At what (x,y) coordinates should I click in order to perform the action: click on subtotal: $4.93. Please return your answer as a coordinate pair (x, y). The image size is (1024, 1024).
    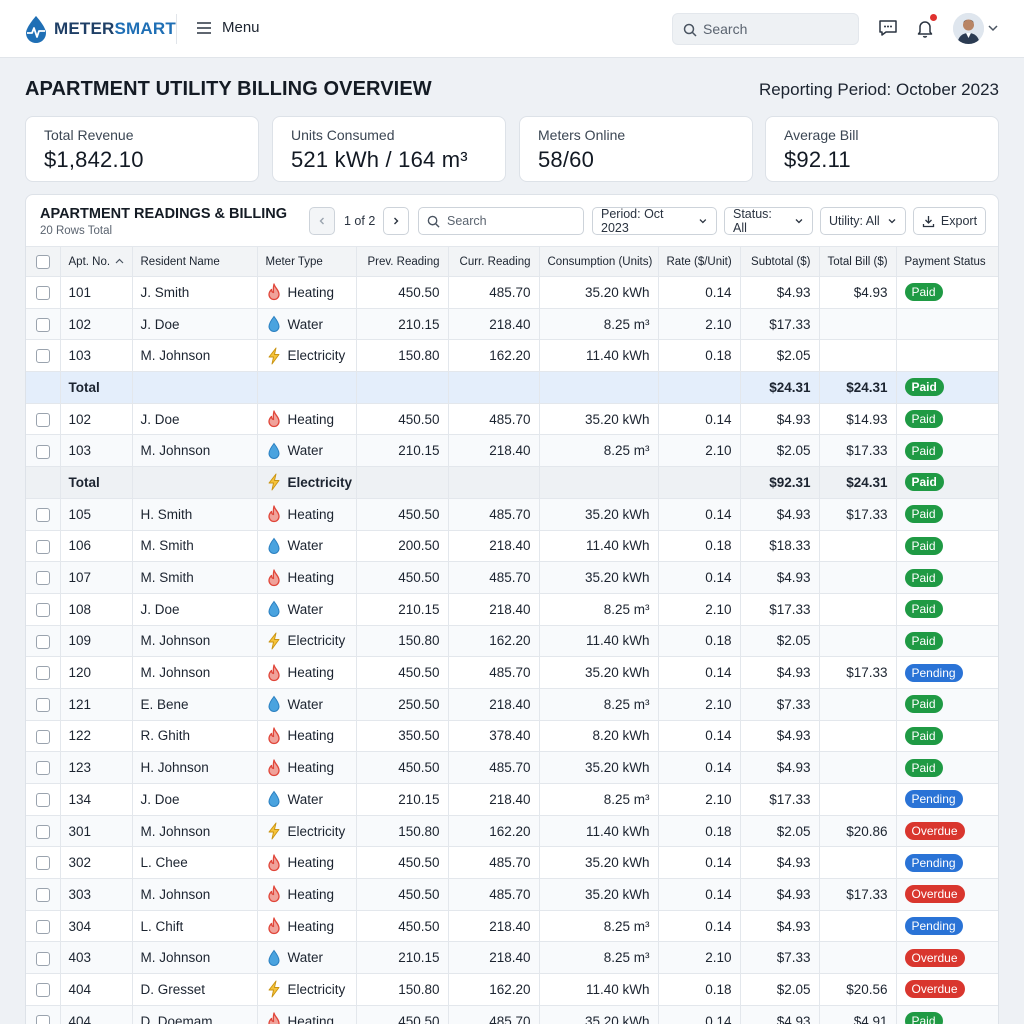
    Looking at the image, I should click on (780, 926).